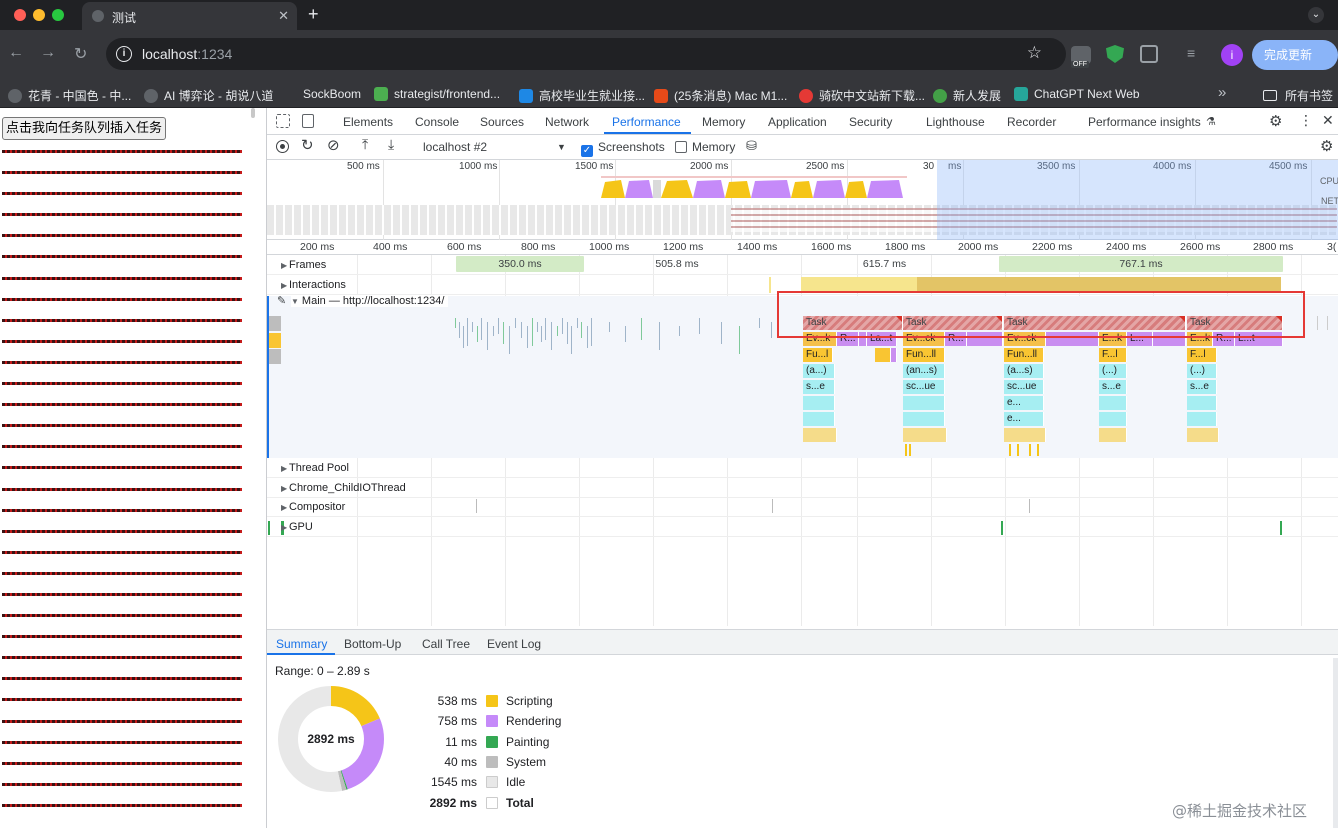 This screenshot has width=1338, height=828. Describe the element at coordinates (39, 15) in the screenshot. I see `minimize-window-button` at that location.